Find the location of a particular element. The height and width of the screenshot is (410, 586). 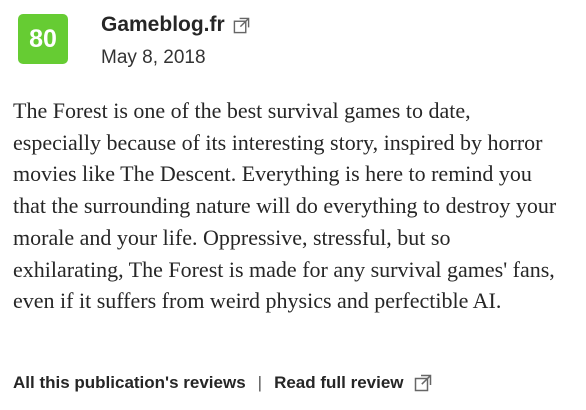

publication-link: Gameblog.fr is located at coordinates (175, 25).